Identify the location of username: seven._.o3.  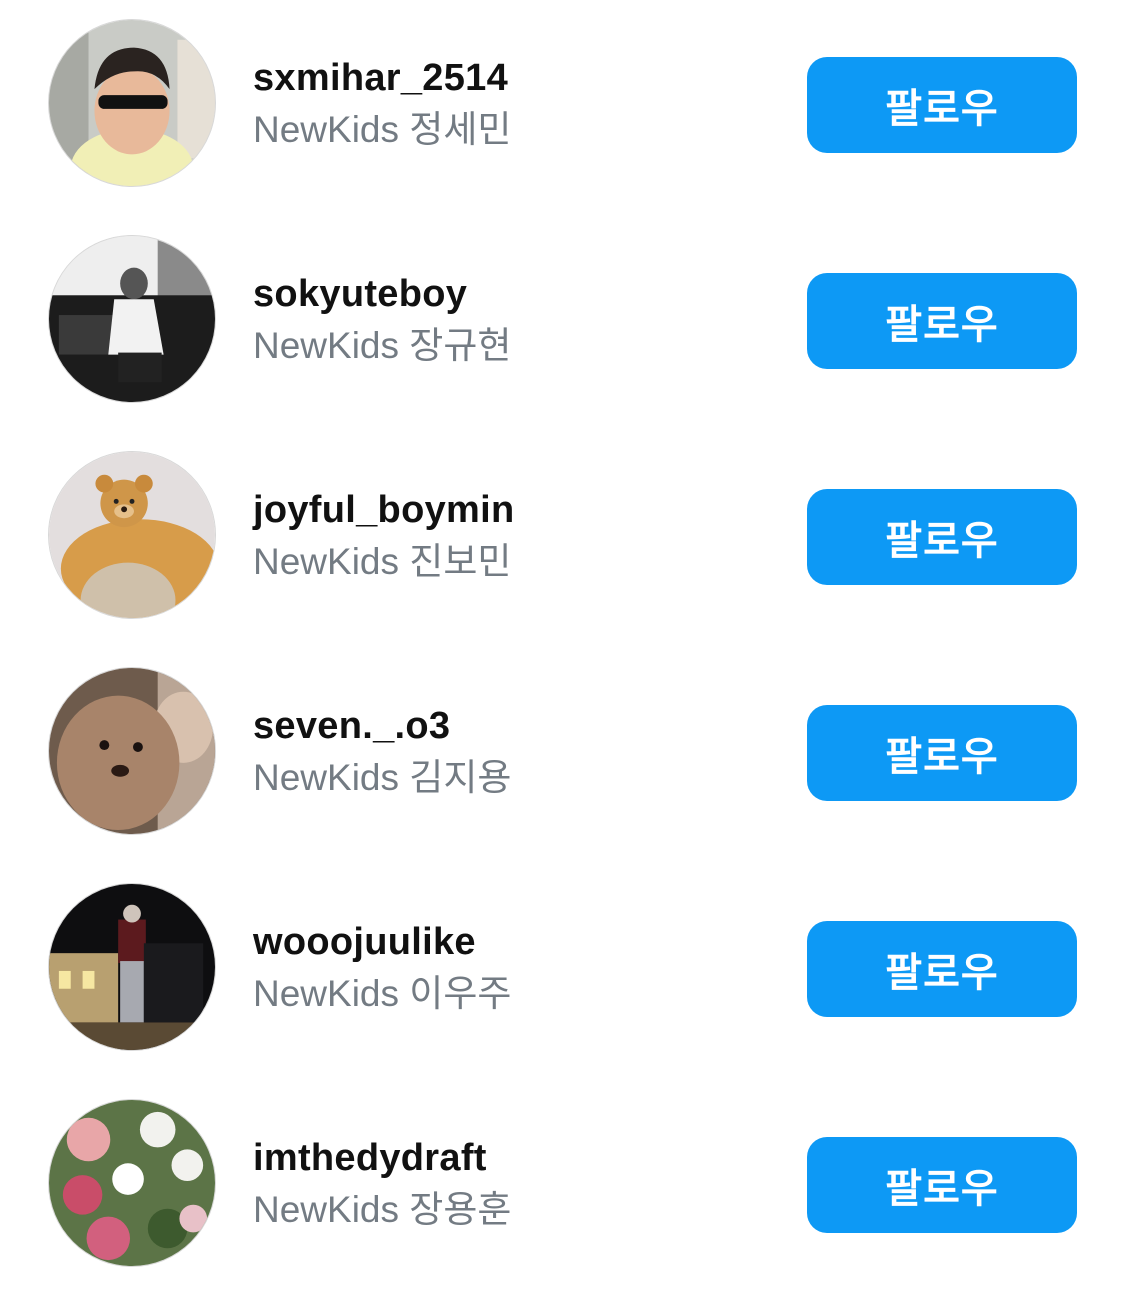
(382, 726).